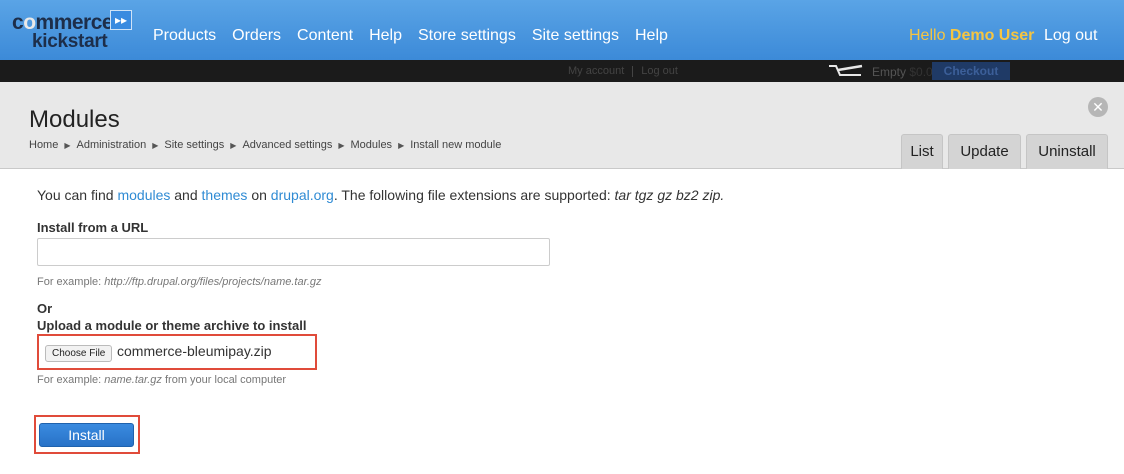  Describe the element at coordinates (256, 36) in the screenshot. I see `menu-item-orders: Orders` at that location.